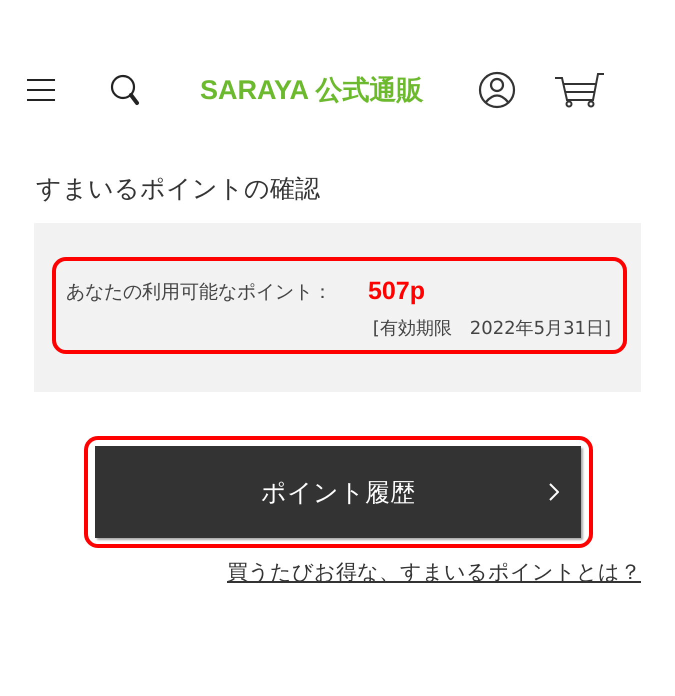 Image resolution: width=675 pixels, height=696 pixels. Describe the element at coordinates (491, 328) in the screenshot. I see `expiry-date: [有効期限 2022年5月31日]` at that location.